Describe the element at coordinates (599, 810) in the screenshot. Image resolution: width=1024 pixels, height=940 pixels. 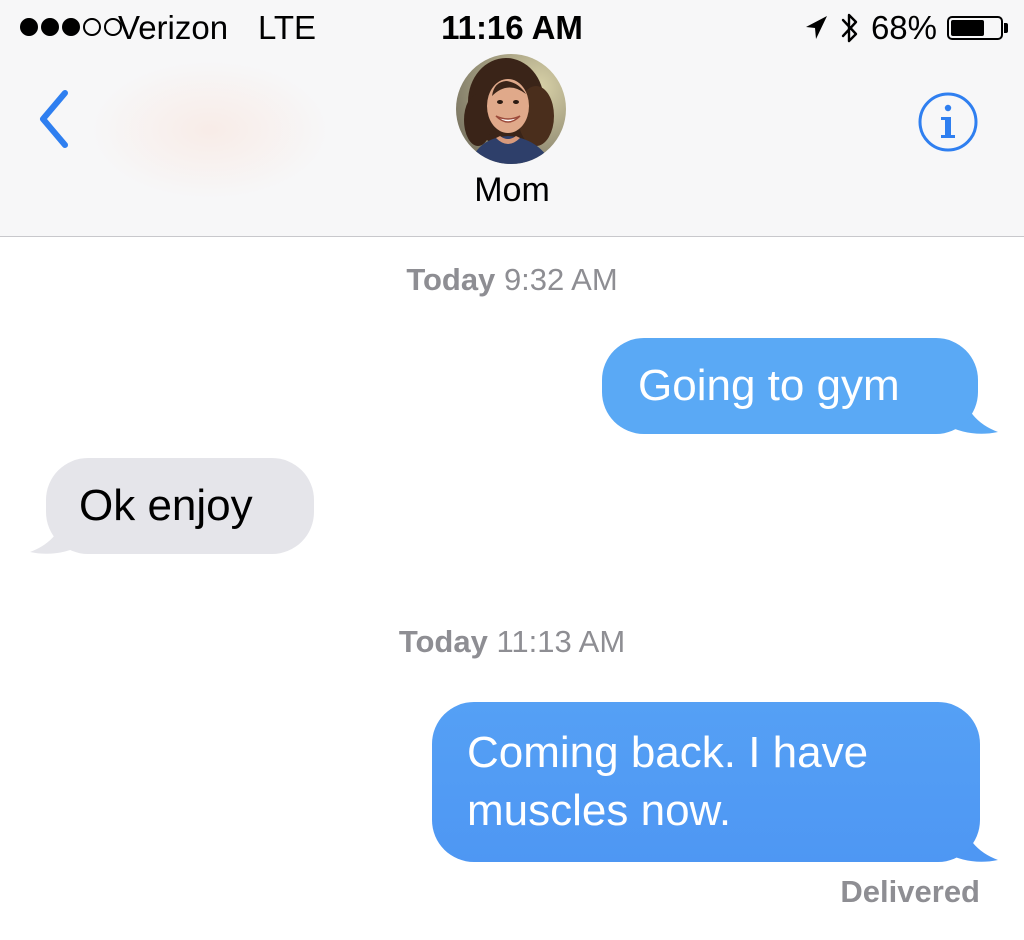
I see `message-text-line: muscles now.` at that location.